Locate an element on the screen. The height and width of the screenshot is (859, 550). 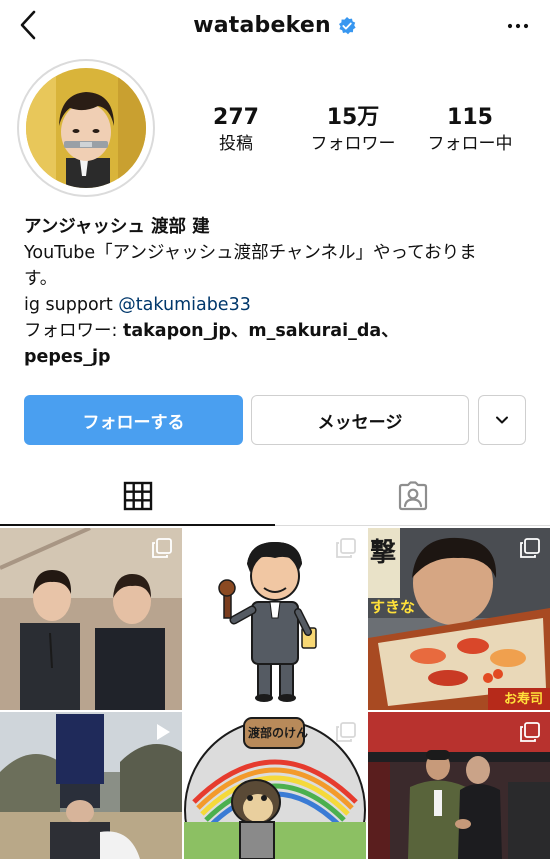
stat-following-label: フォロー中 is located at coordinates (470, 144).